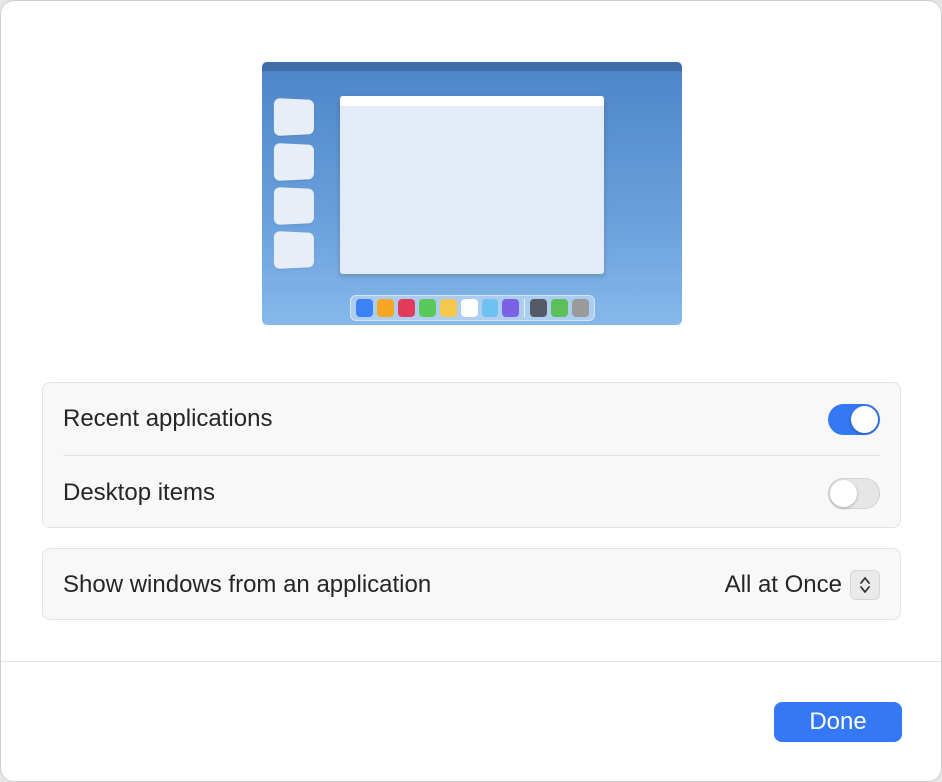  I want to click on recent-applications-label: Recent applications, so click(167, 419).